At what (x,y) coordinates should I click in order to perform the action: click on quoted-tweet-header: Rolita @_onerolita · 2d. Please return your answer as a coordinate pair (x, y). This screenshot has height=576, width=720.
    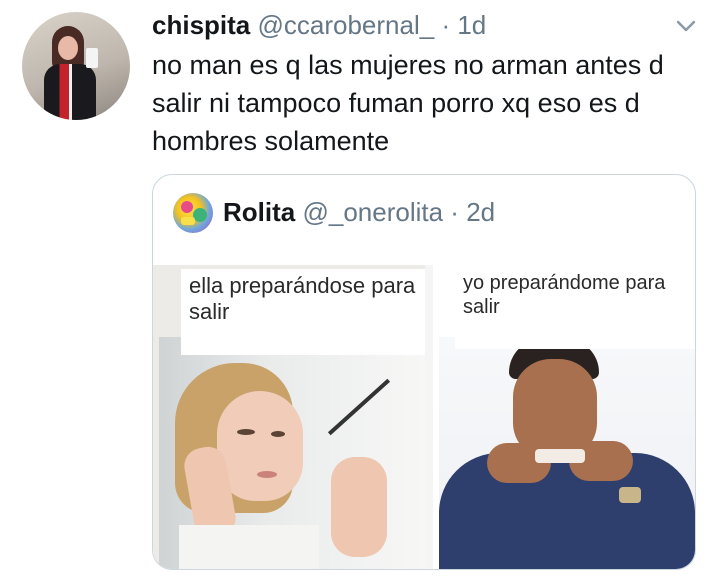
    Looking at the image, I should click on (428, 213).